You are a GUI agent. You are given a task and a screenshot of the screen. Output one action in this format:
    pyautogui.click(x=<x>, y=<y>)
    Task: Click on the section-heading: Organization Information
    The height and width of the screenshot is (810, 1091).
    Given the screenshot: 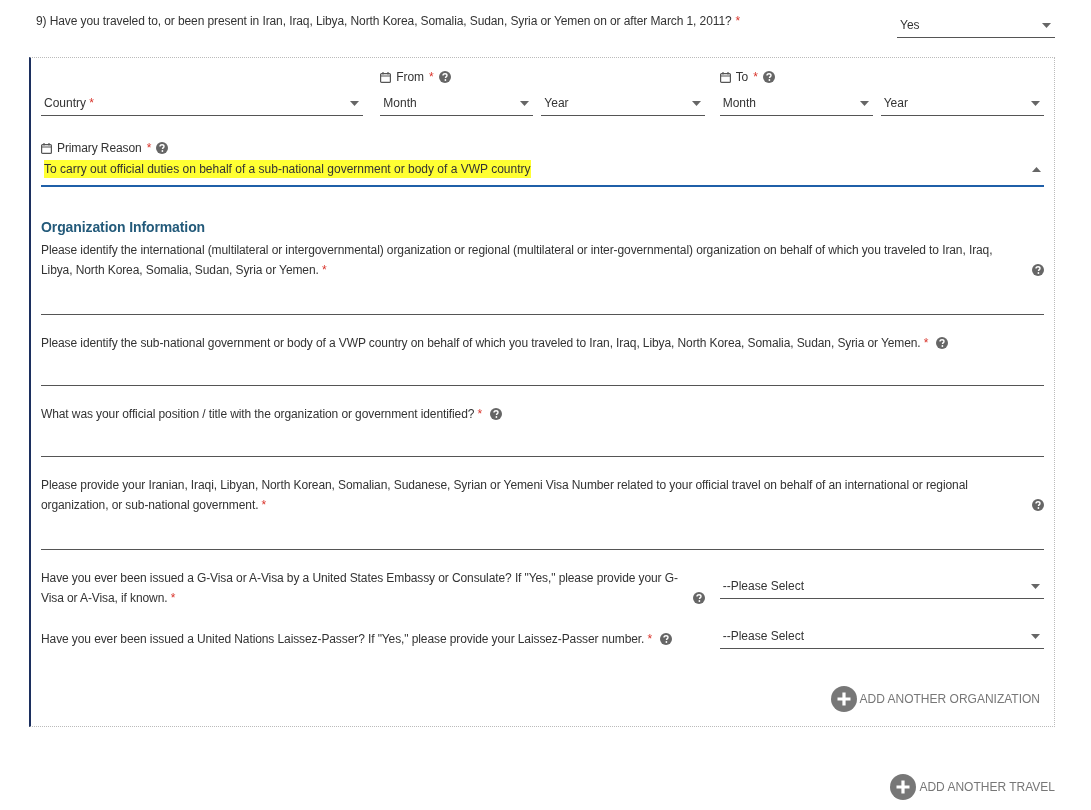 What is the action you would take?
    pyautogui.click(x=124, y=227)
    